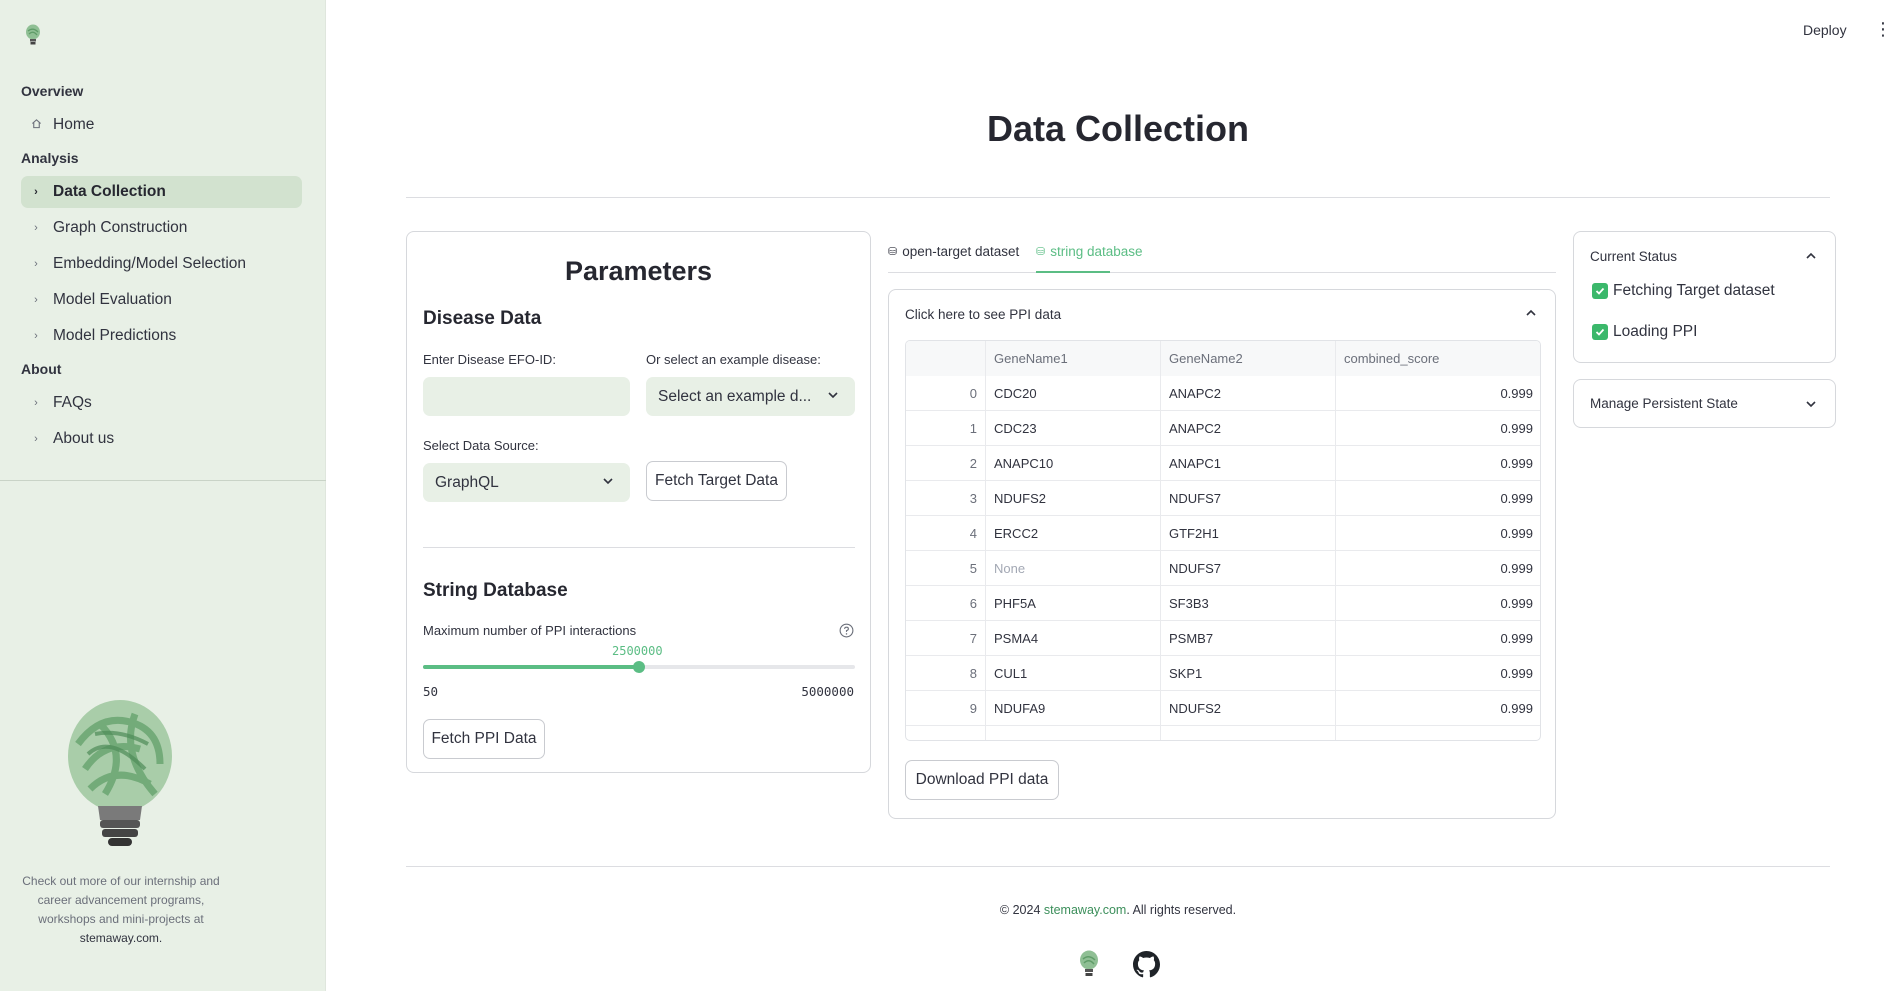 The image size is (1903, 991). I want to click on row-index-cell: 4, so click(946, 533).